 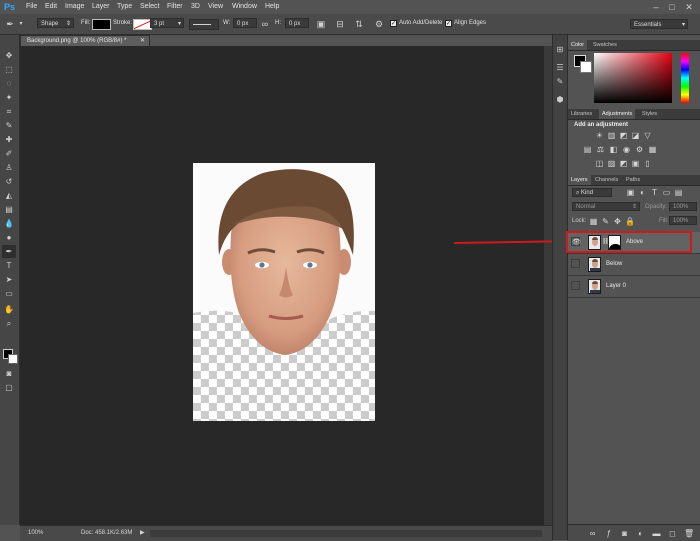 I want to click on menu-select: Select, so click(x=149, y=7).